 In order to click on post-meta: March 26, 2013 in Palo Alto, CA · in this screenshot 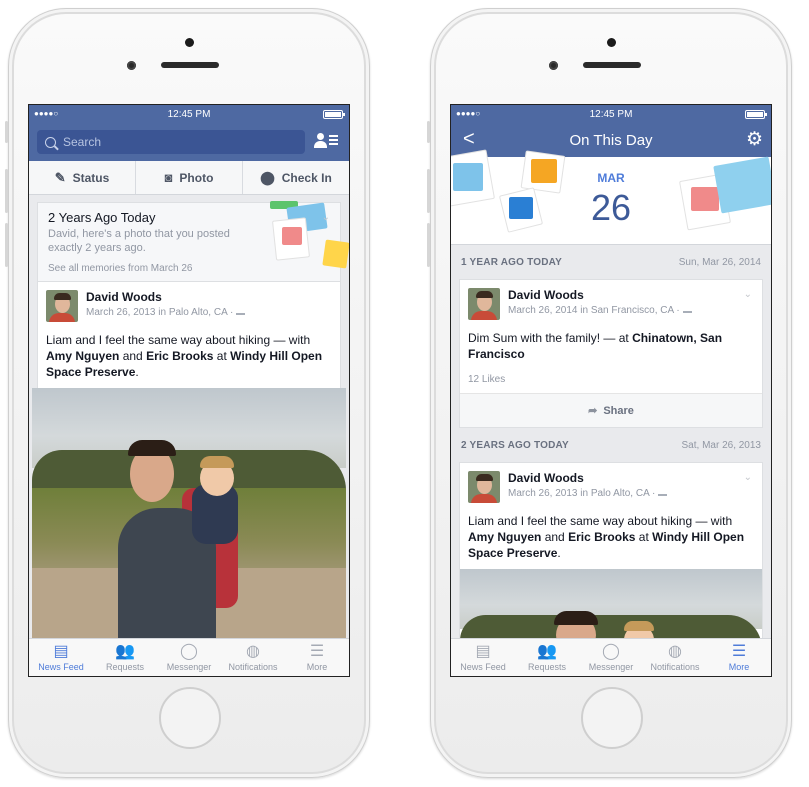, I will do `click(166, 312)`.